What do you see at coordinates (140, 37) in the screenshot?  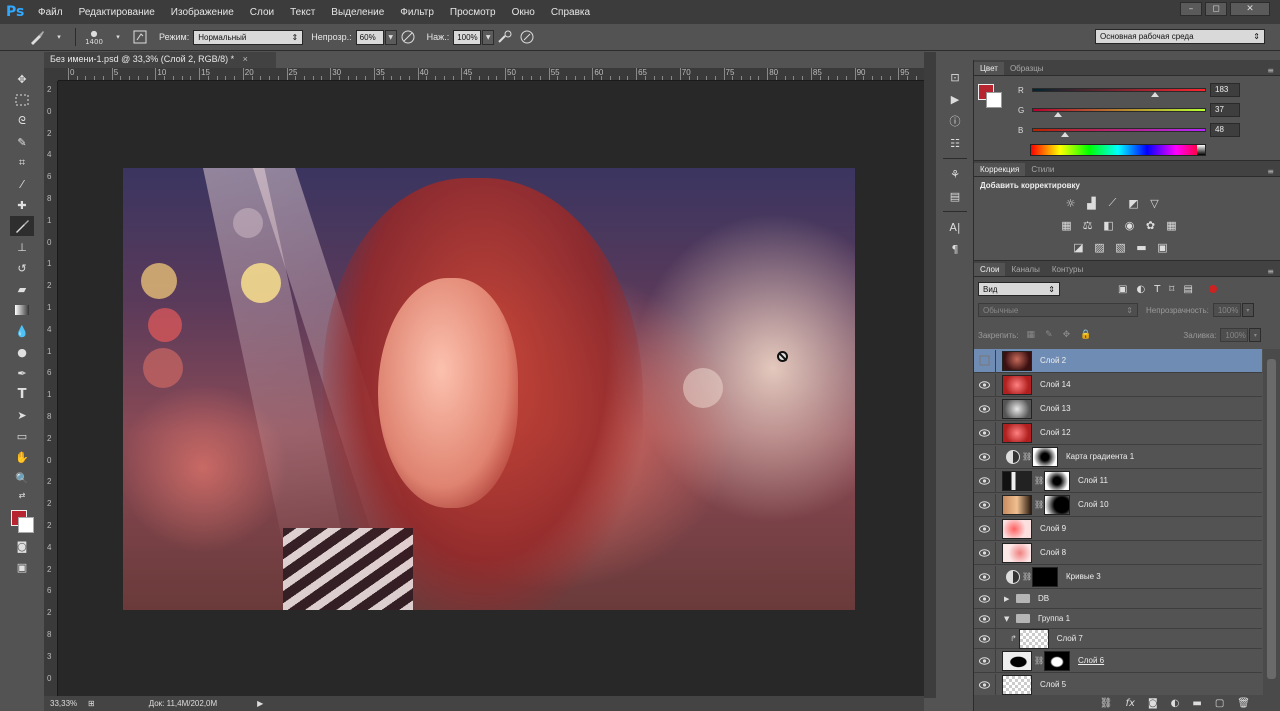 I see `brush-panel-toggle-icon` at bounding box center [140, 37].